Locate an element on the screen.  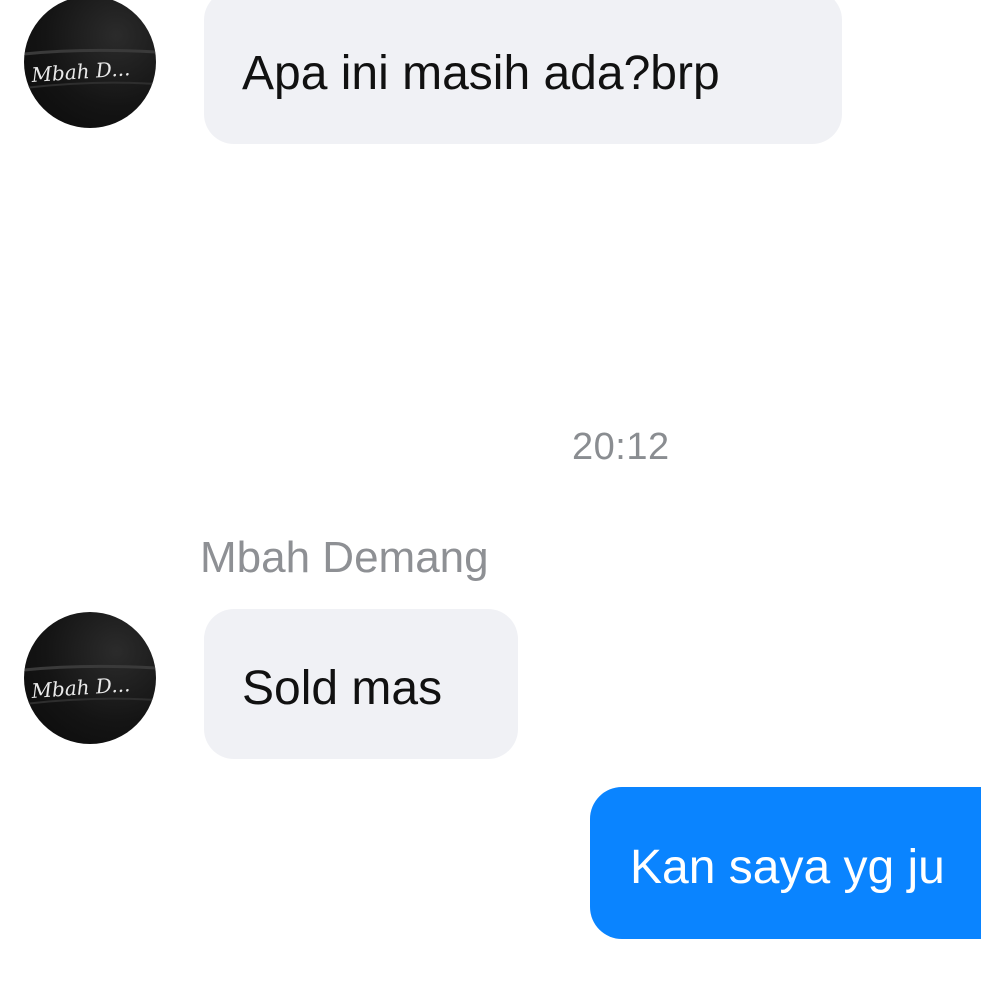
message-bubble-incoming: Apa ini masih ada?brp is located at coordinates (523, 72).